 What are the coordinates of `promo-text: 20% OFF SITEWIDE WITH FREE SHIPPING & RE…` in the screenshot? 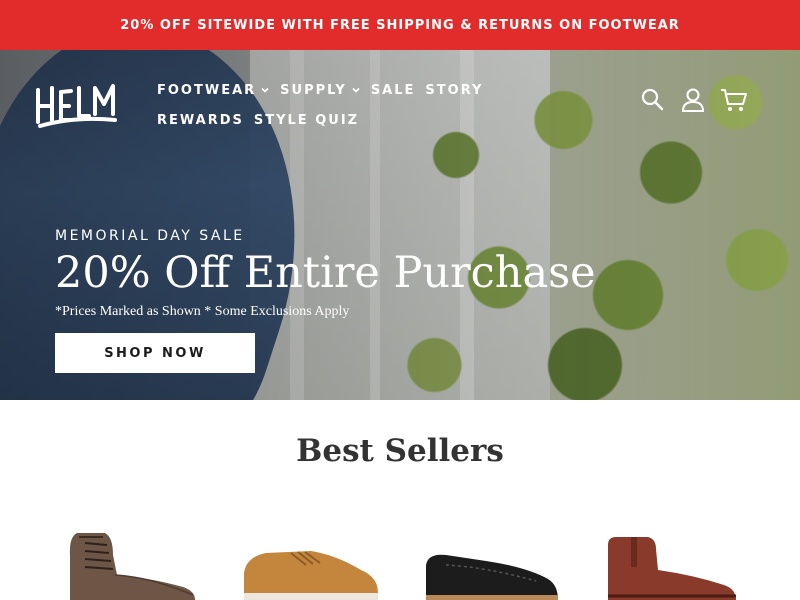 It's located at (400, 25).